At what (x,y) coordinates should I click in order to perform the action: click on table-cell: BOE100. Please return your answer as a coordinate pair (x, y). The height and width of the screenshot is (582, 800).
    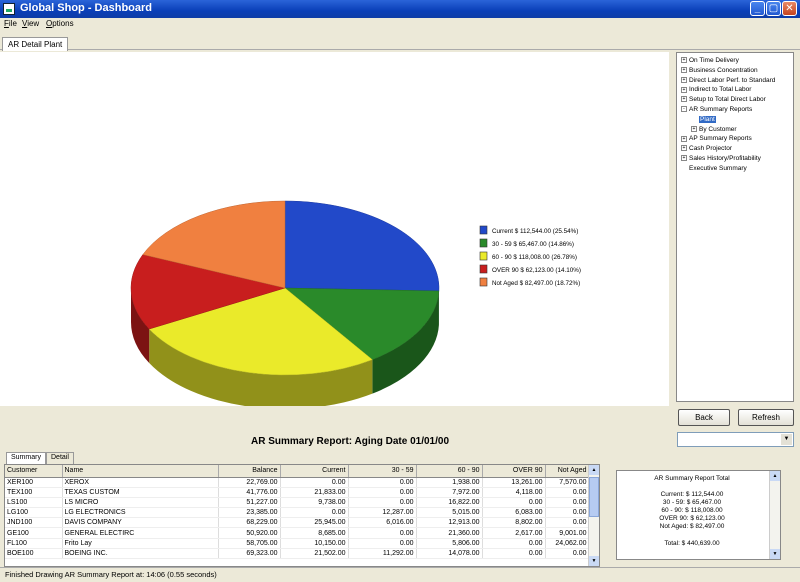
    Looking at the image, I should click on (34, 554).